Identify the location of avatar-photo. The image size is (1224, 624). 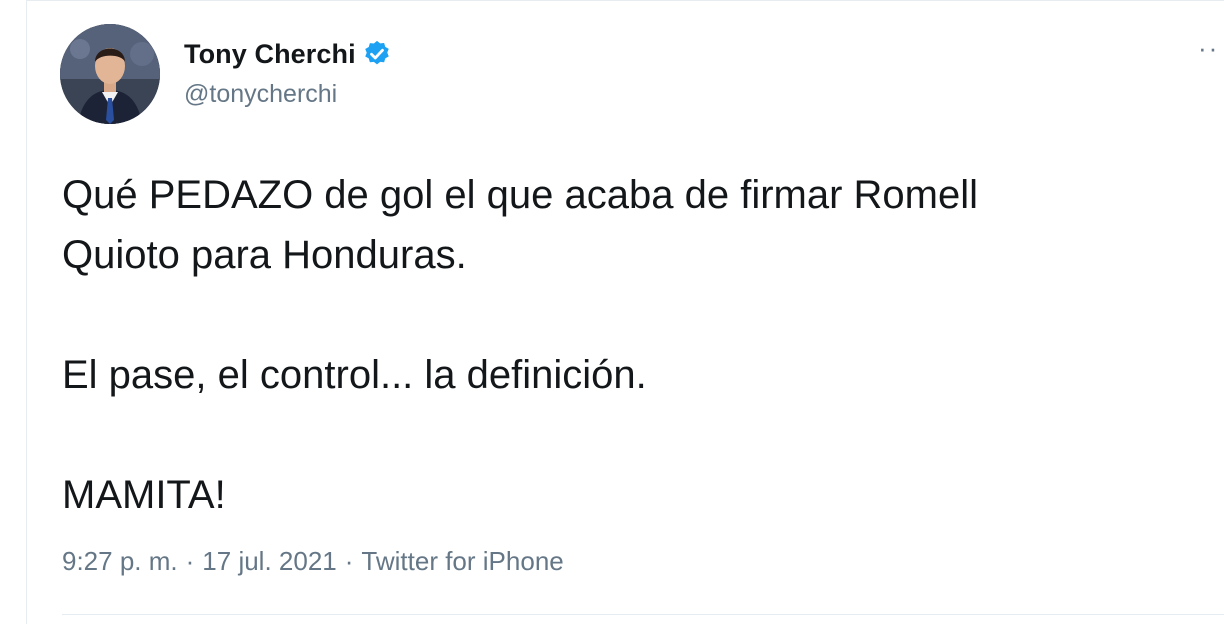
(110, 74).